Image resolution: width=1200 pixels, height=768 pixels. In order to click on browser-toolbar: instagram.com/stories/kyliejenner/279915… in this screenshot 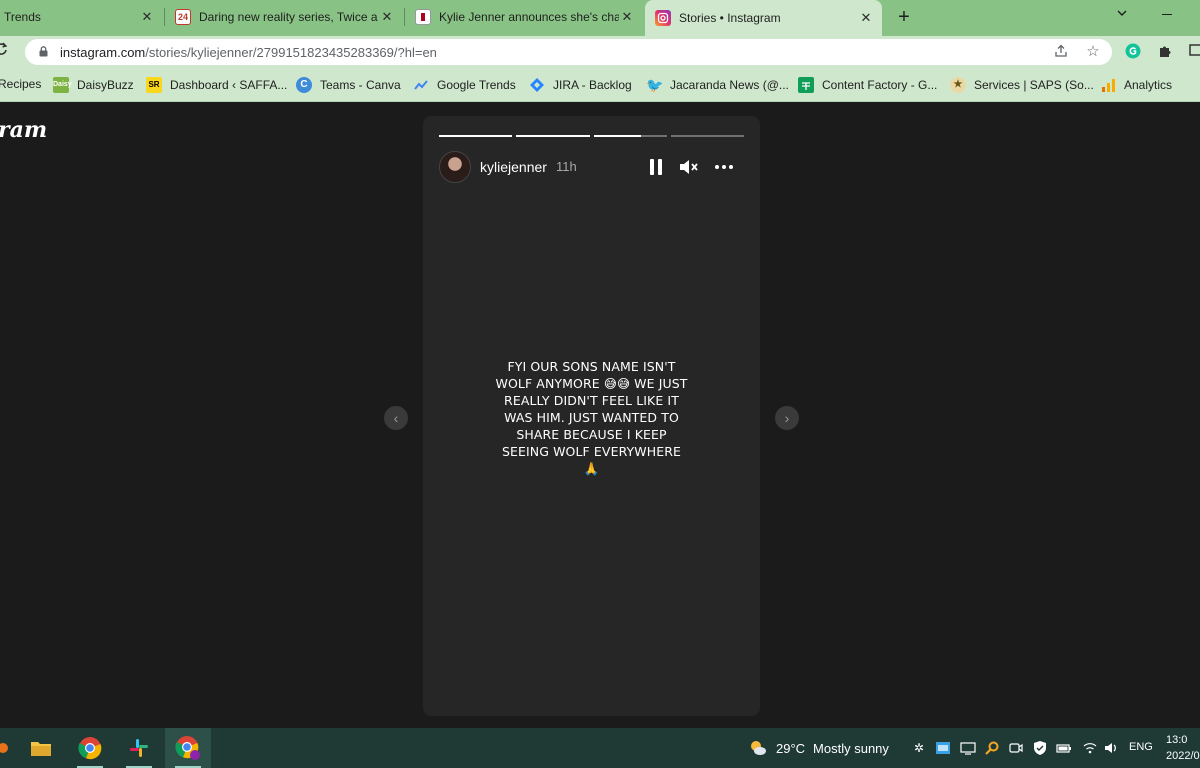, I will do `click(600, 52)`.